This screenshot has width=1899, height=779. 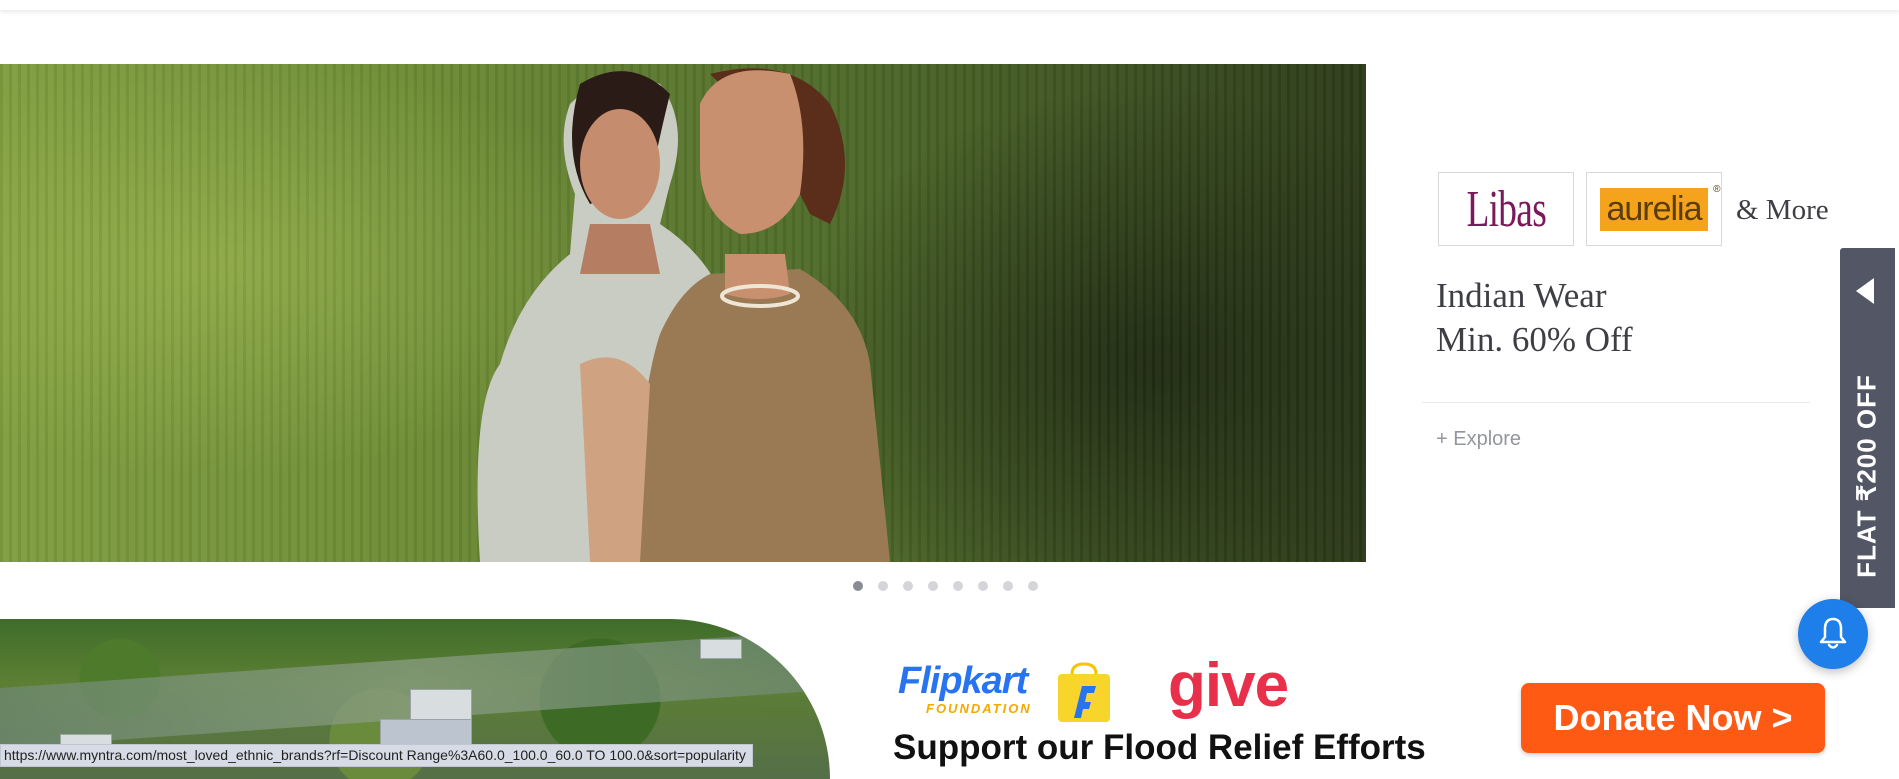 I want to click on flat-offer-side-tab: FLAT ₹200 OFF, so click(x=1867, y=428).